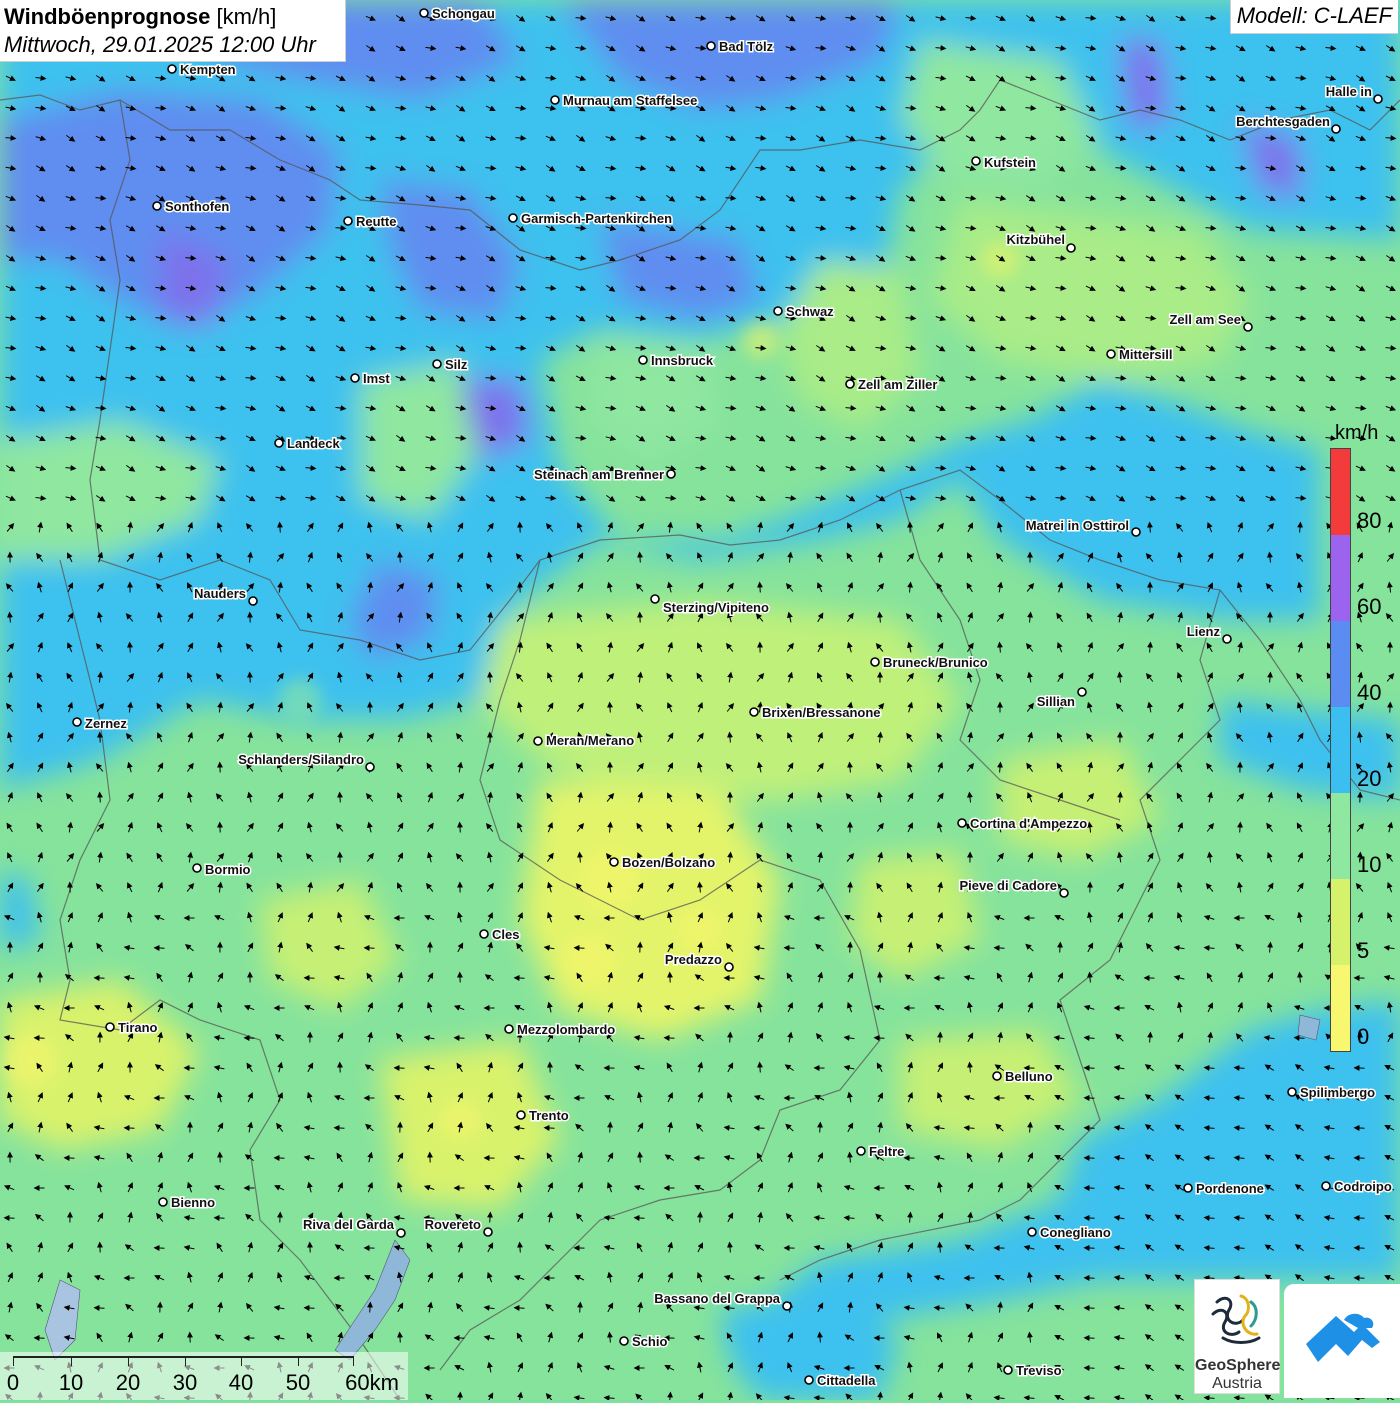 Image resolution: width=1400 pixels, height=1403 pixels. What do you see at coordinates (1337, 1092) in the screenshot?
I see `city-label: Spilimbergo` at bounding box center [1337, 1092].